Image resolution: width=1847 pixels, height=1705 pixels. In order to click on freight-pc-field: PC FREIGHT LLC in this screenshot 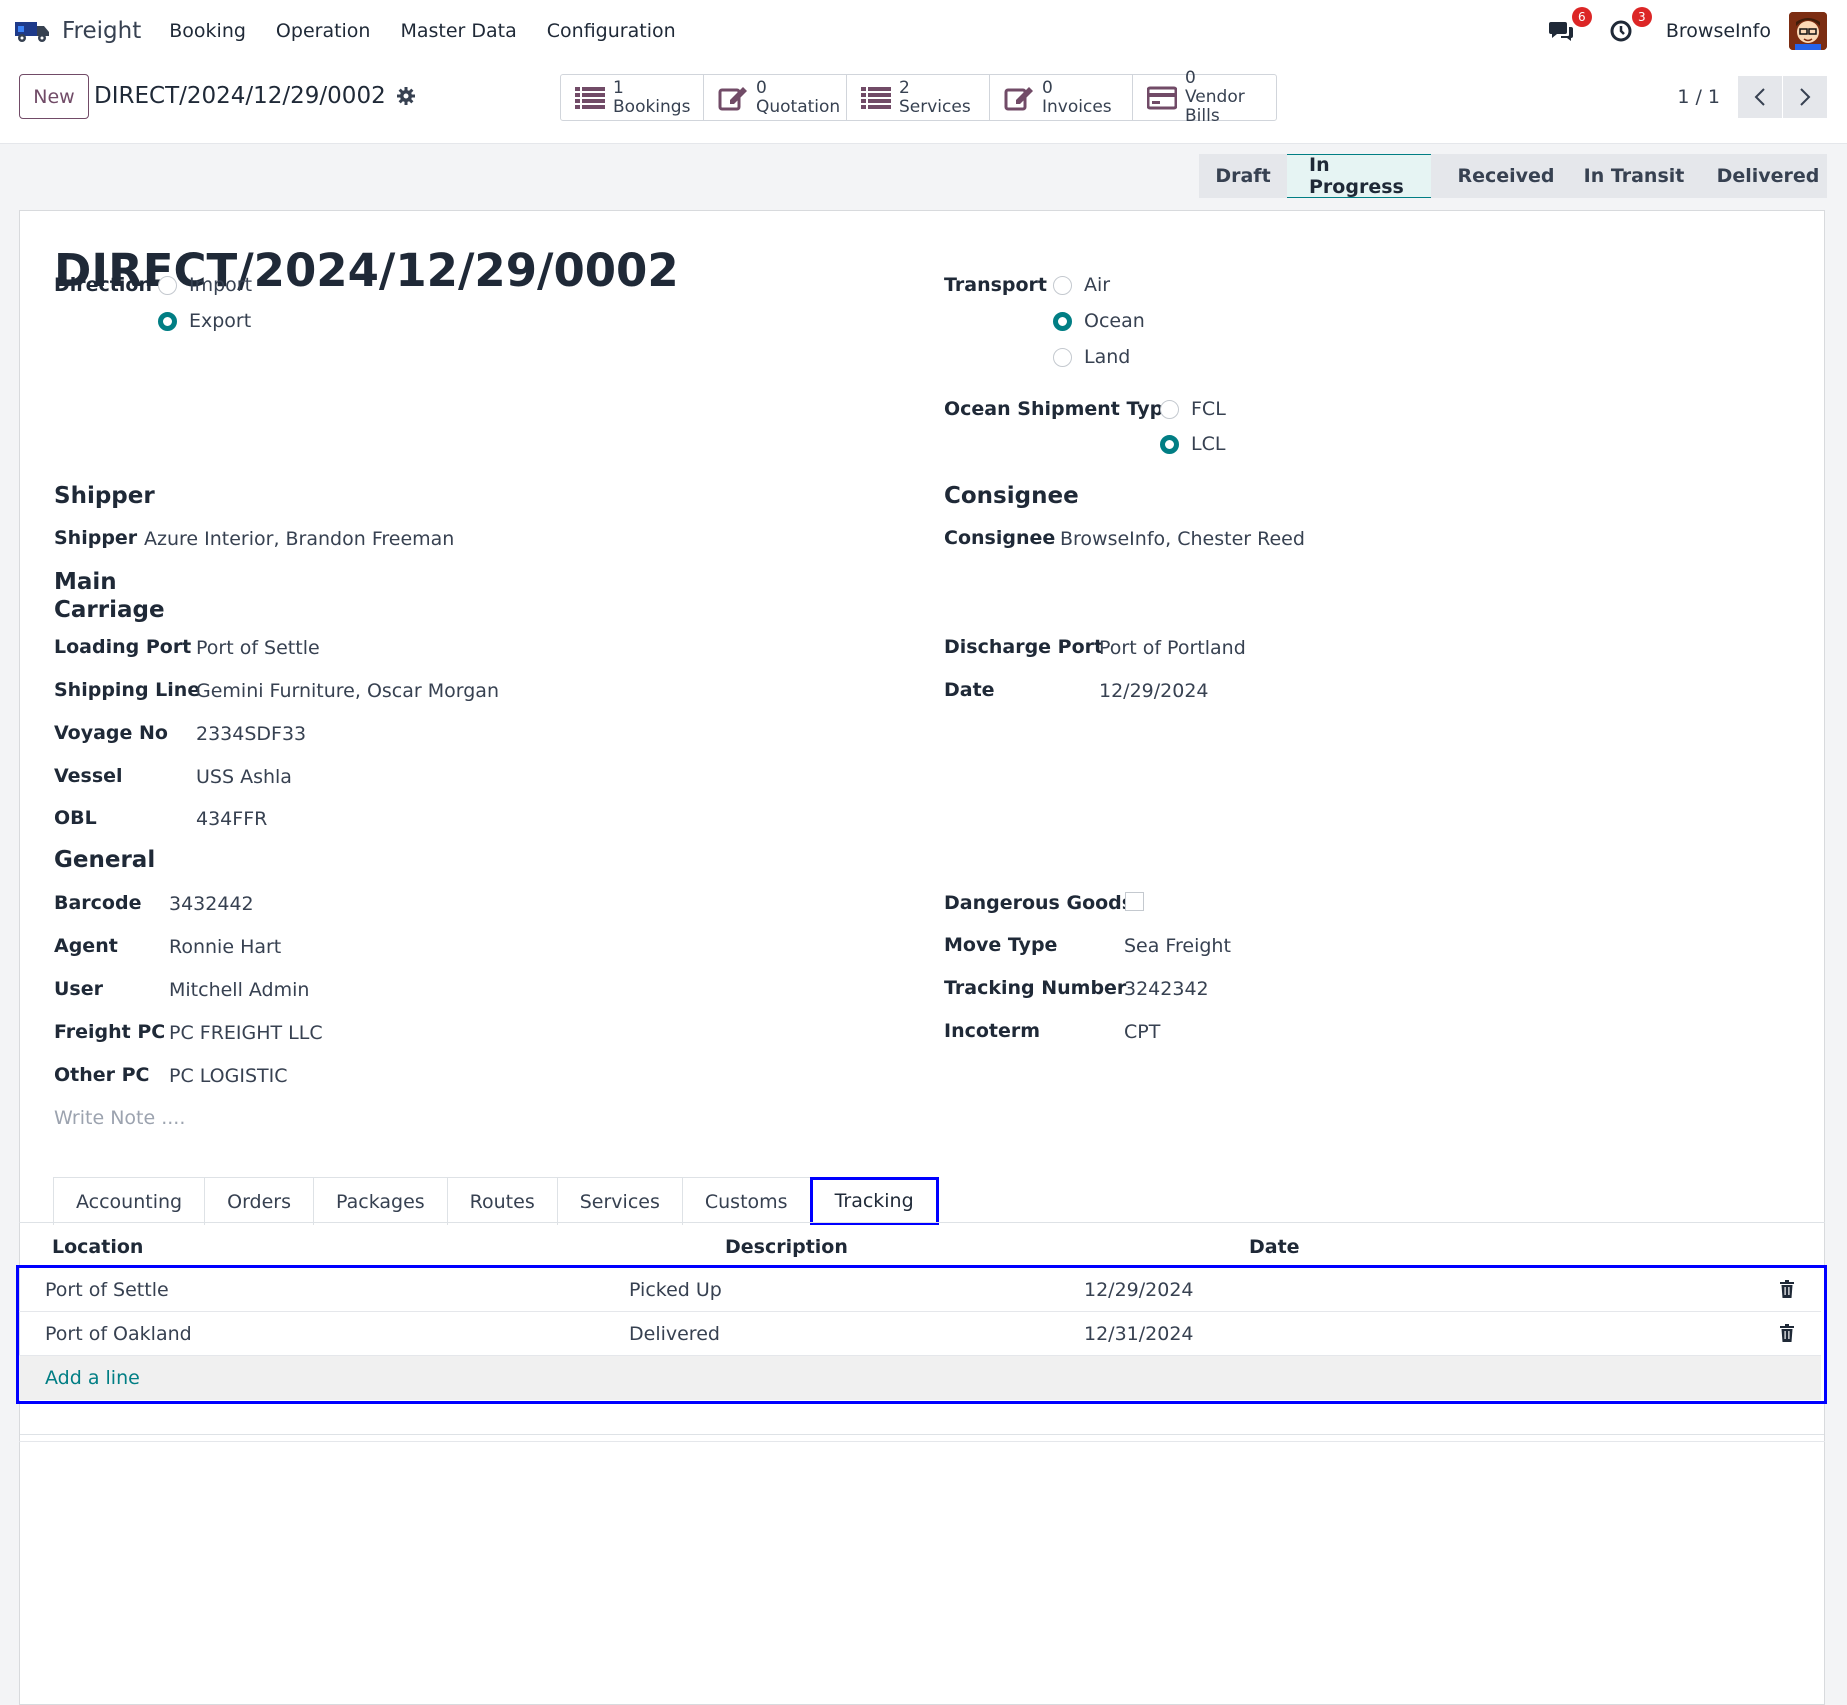, I will do `click(246, 1033)`.